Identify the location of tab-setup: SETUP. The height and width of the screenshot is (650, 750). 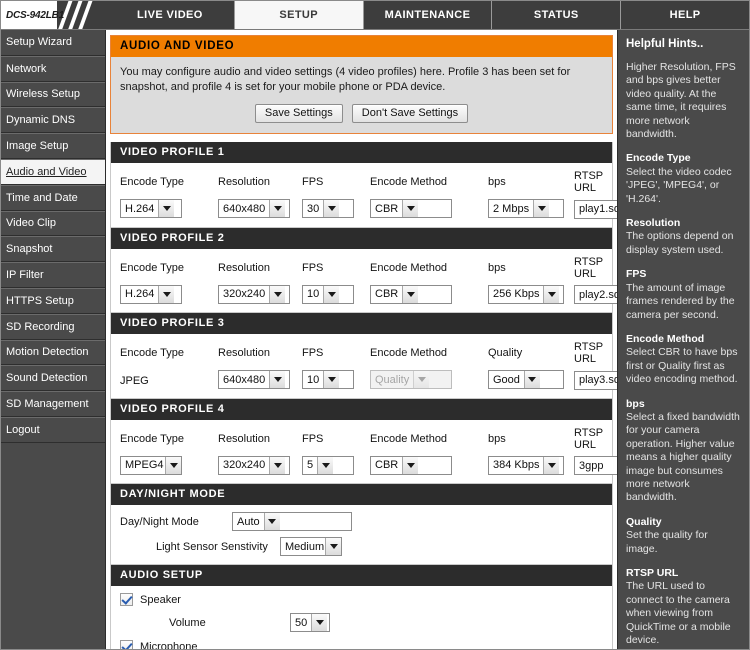
(299, 15).